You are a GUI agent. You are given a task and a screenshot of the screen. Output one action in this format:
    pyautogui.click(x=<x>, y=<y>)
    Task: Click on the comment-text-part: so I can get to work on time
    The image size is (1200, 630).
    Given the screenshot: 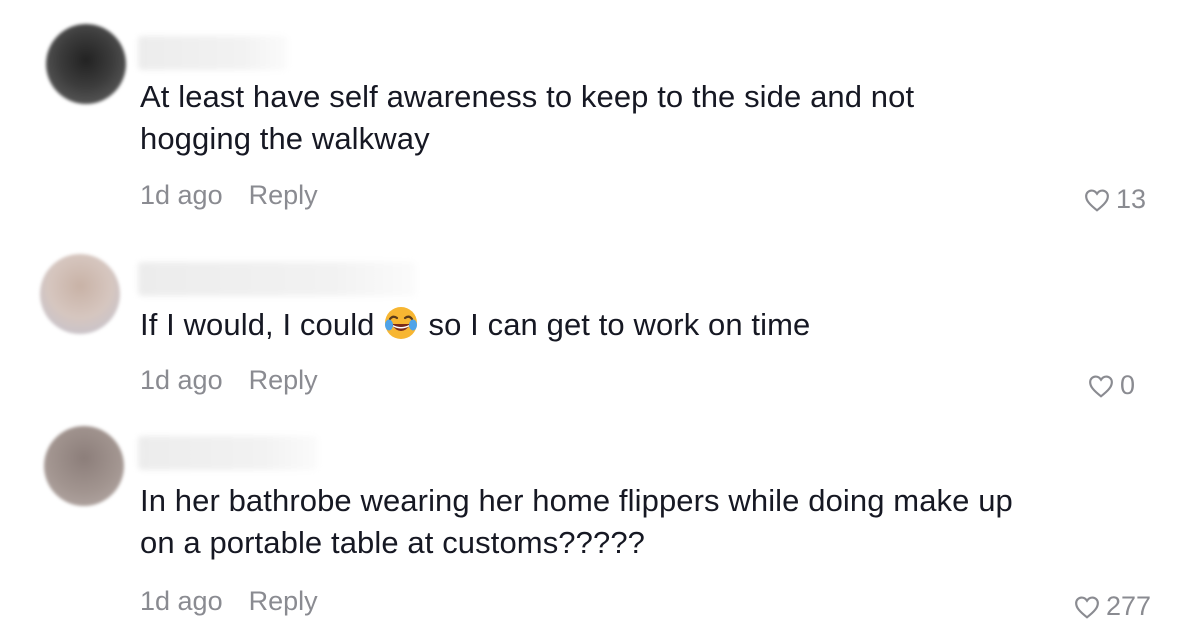 What is the action you would take?
    pyautogui.click(x=619, y=324)
    